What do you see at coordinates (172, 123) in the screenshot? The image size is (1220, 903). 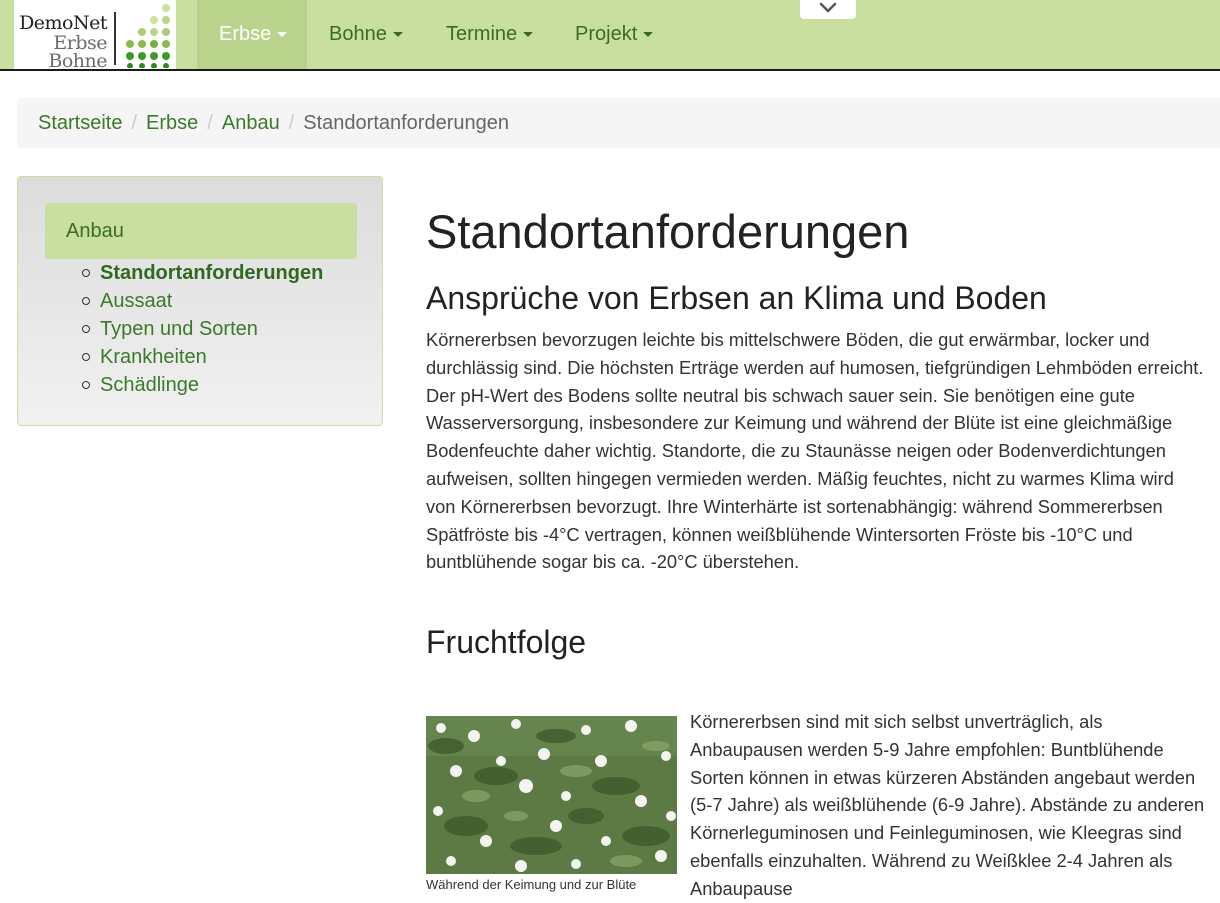 I see `breadcrumb-item-erbse: Erbse` at bounding box center [172, 123].